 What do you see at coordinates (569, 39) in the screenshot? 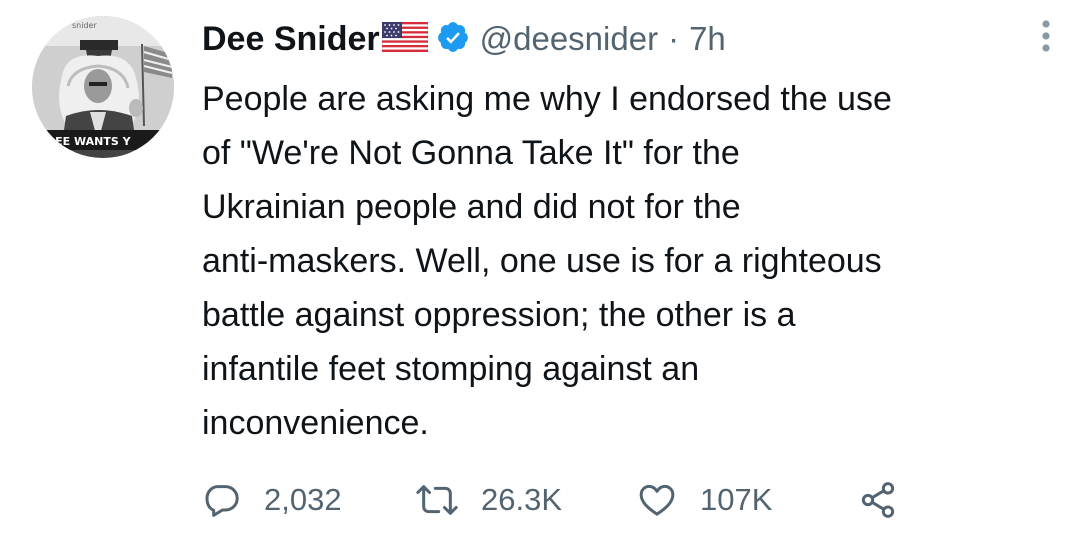
I see `user-handle: @deesnider` at bounding box center [569, 39].